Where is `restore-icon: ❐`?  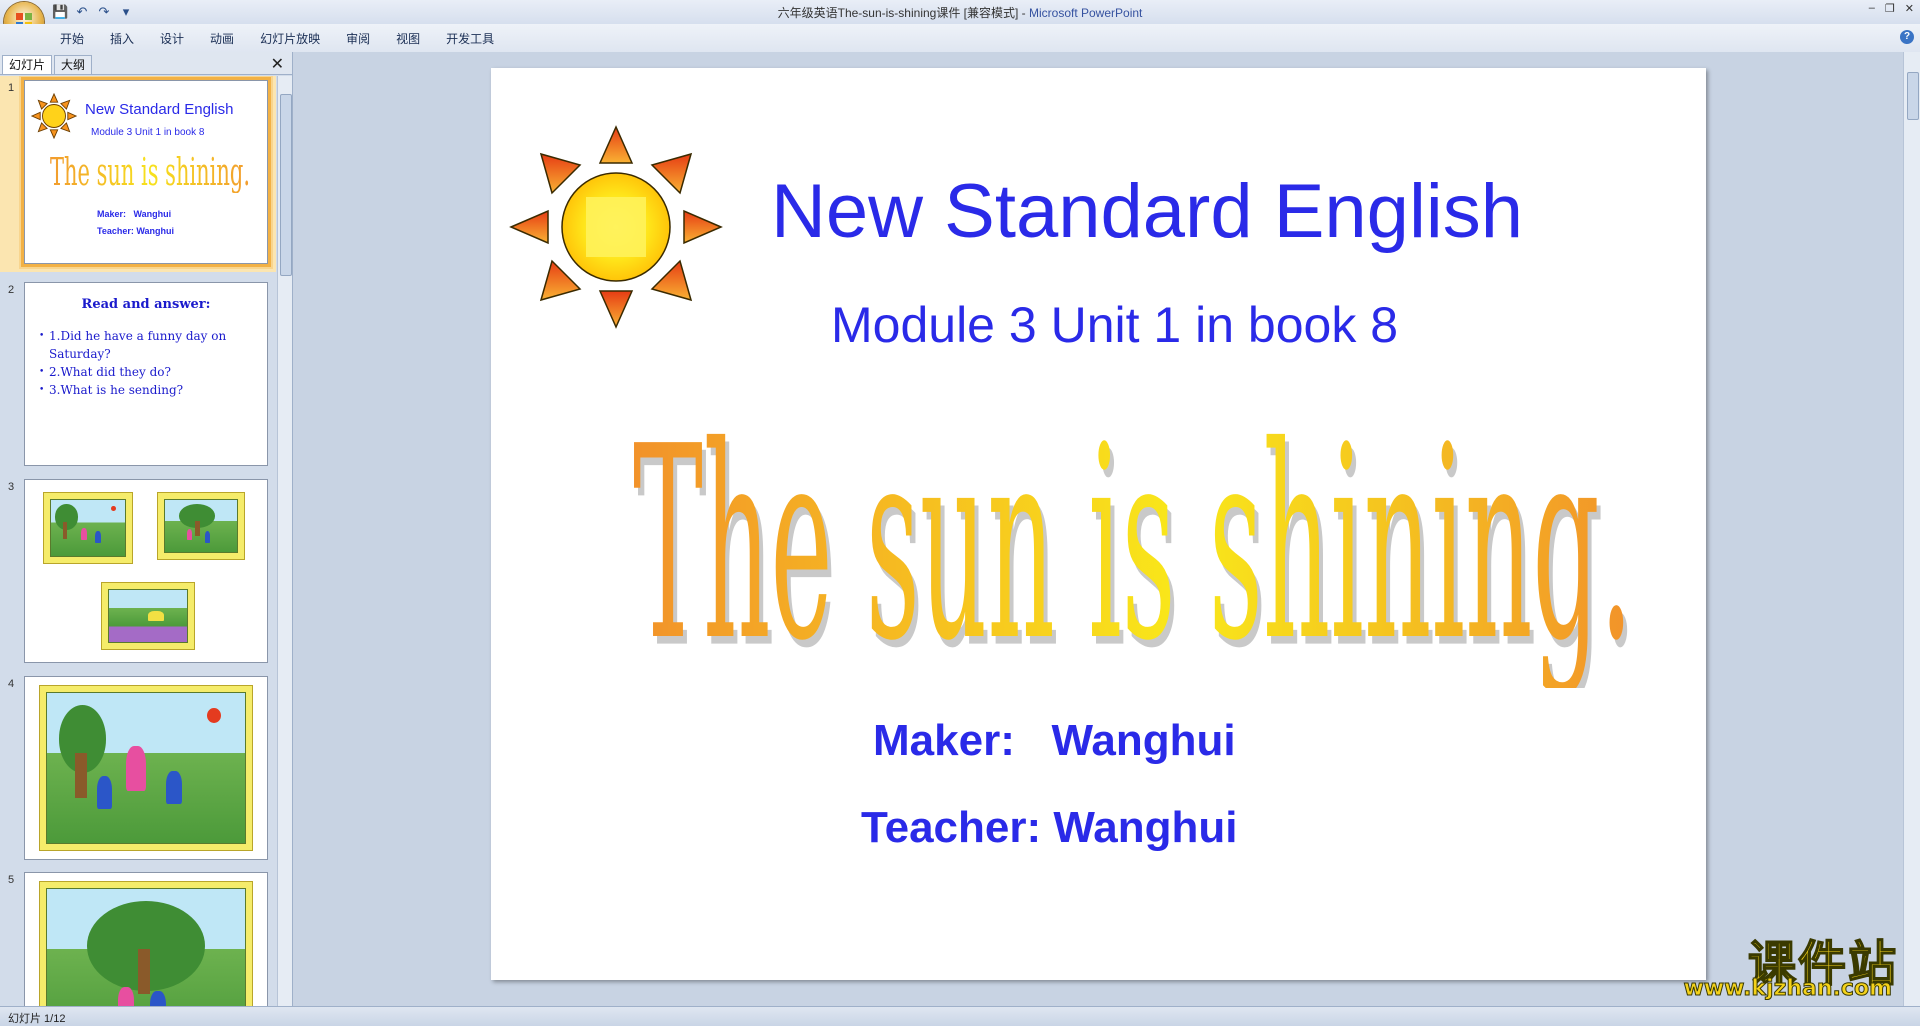
restore-icon: ❐ is located at coordinates (1890, 8).